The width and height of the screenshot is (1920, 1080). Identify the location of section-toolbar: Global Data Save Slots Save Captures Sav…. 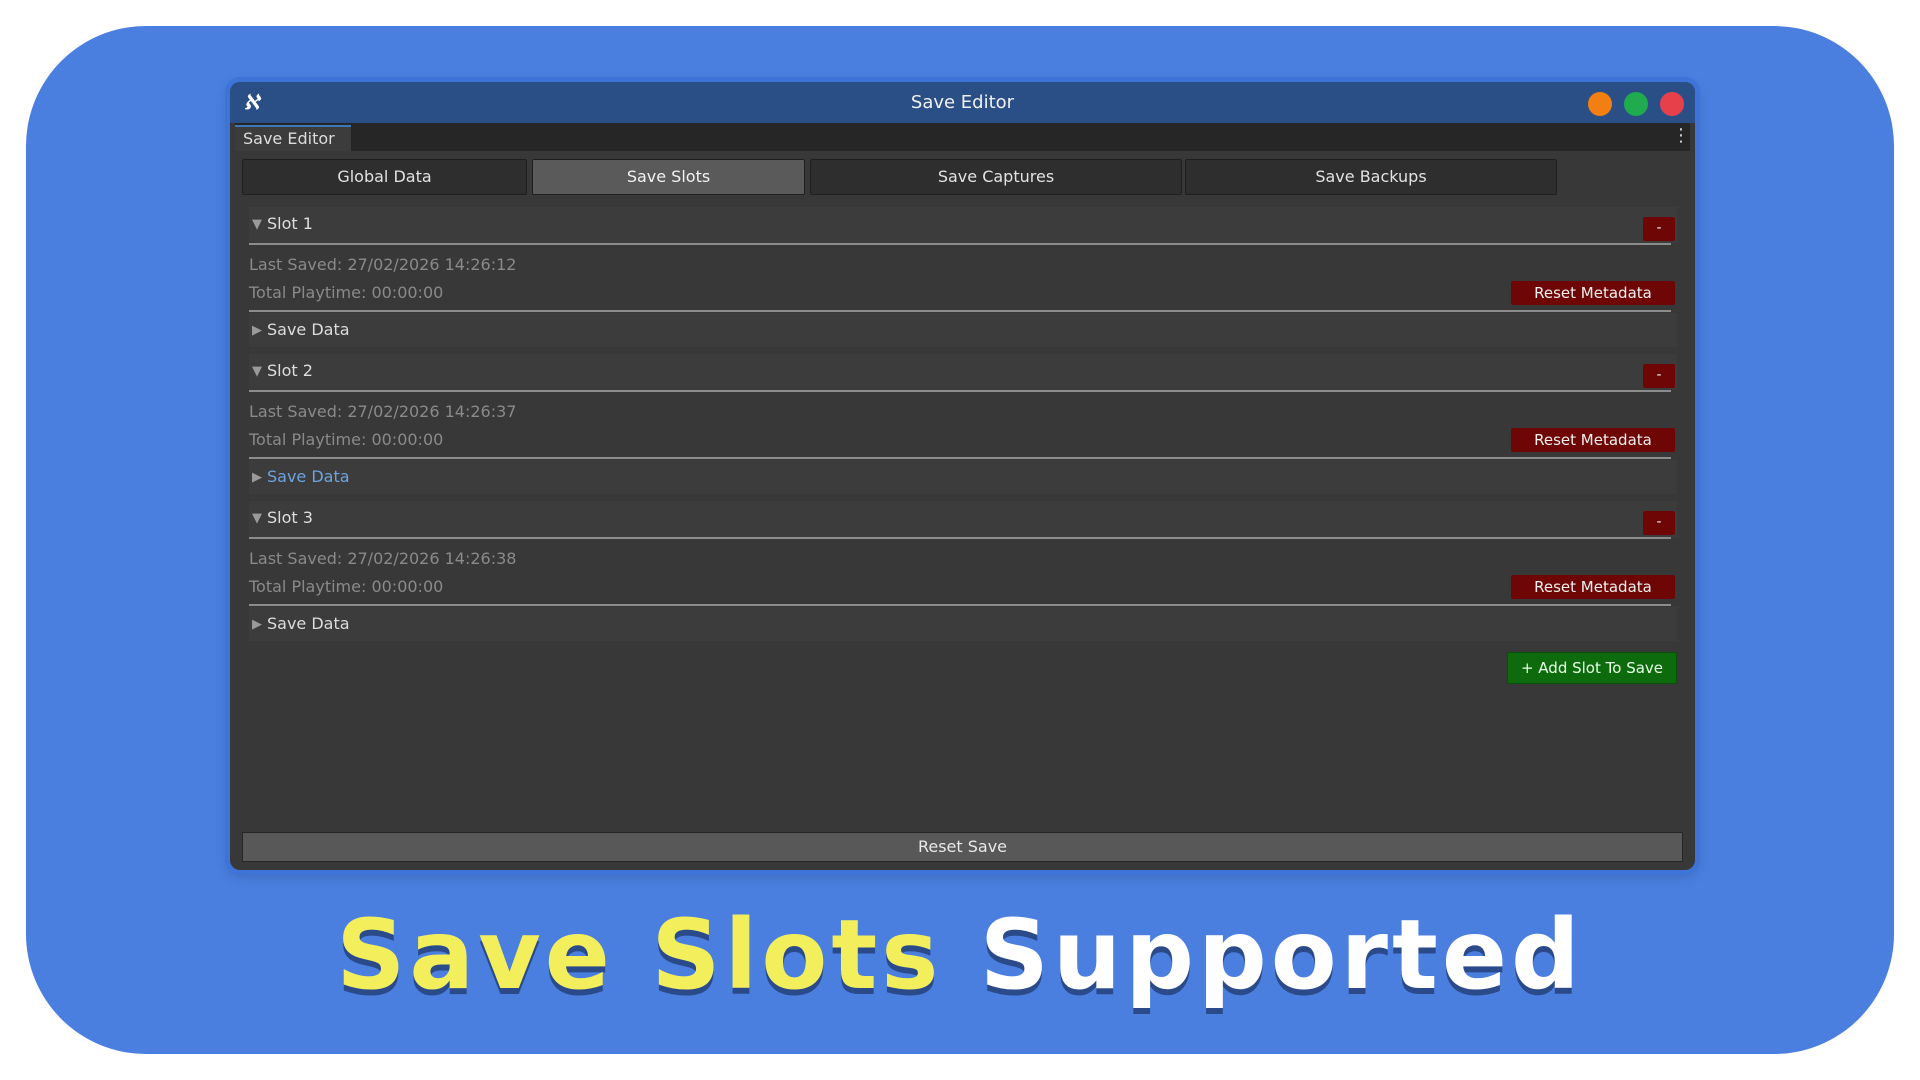
(962, 177).